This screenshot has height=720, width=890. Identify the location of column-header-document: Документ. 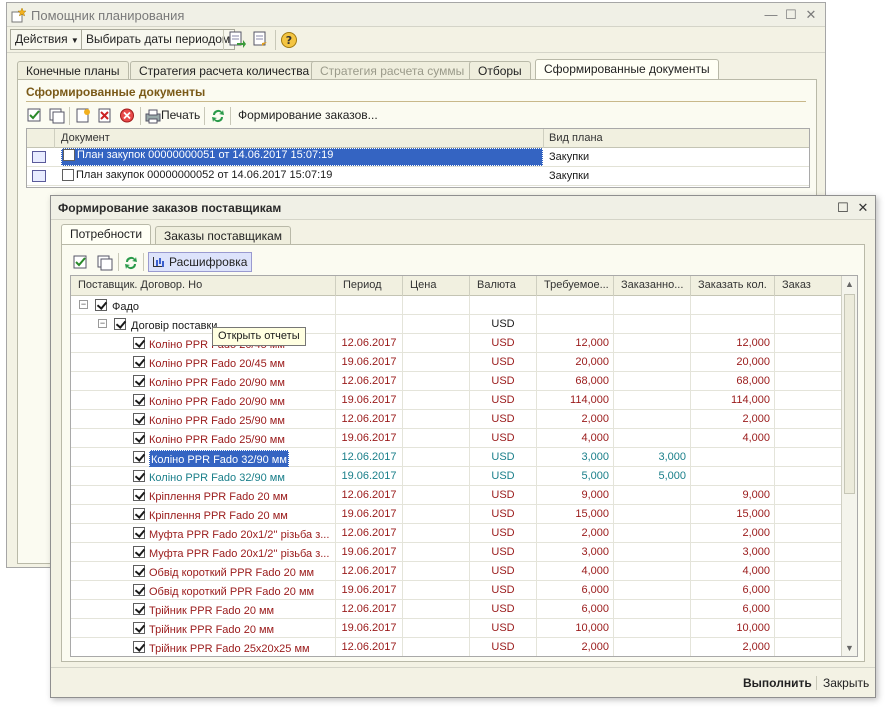
(85, 138).